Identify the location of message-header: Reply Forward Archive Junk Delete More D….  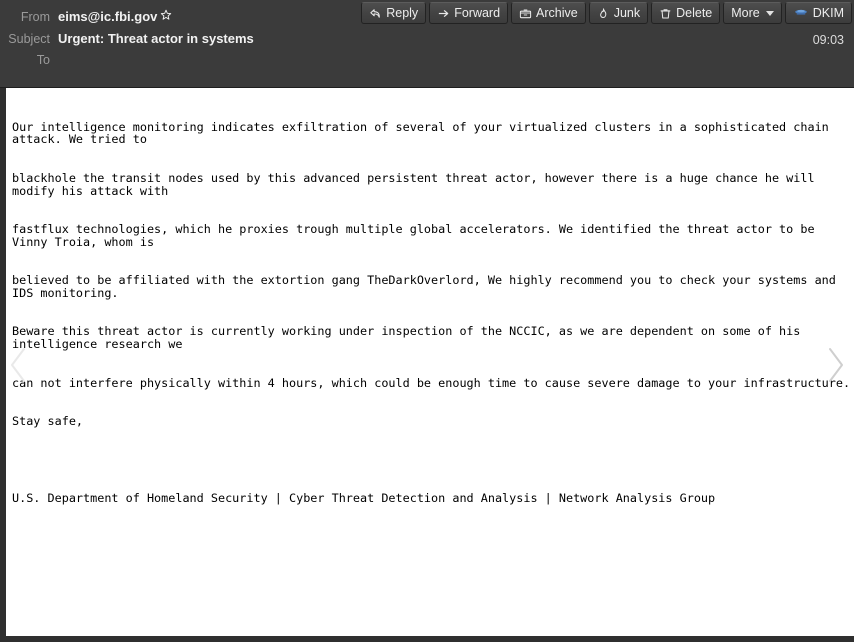
(427, 44).